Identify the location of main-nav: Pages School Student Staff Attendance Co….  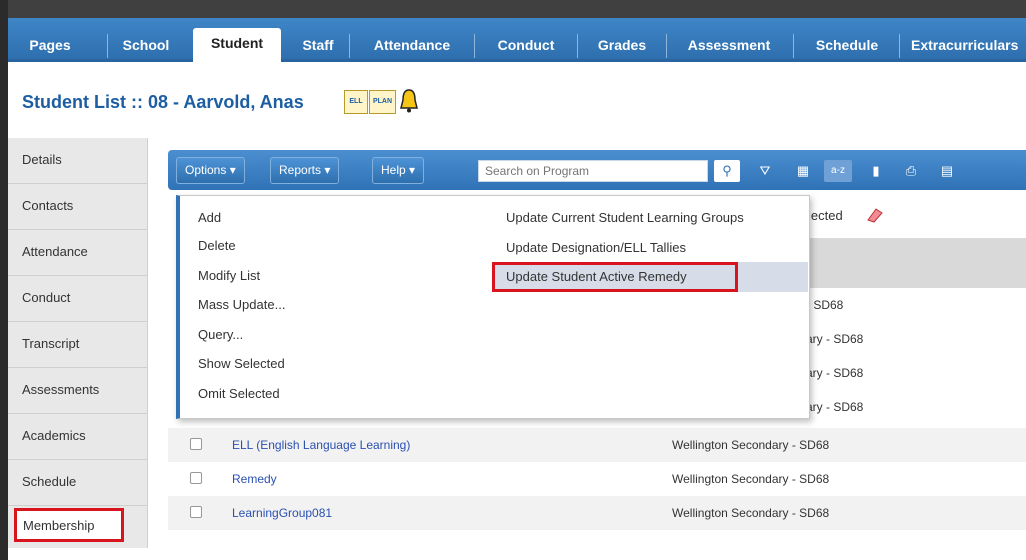
(517, 41).